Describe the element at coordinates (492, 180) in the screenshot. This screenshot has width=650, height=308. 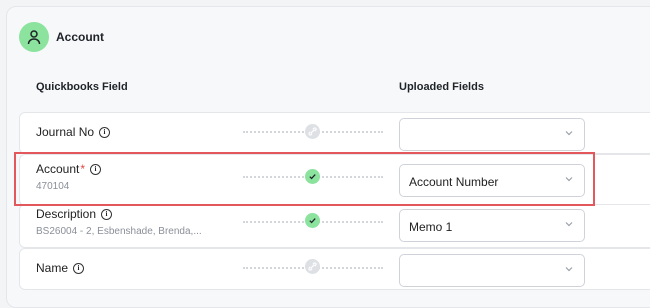
I see `uploaded-field-select-account: Account Number` at that location.